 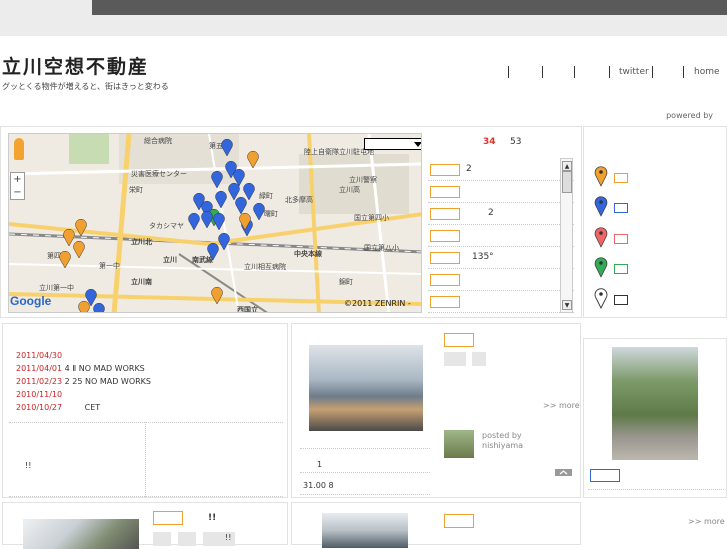 I want to click on map-label: 西国立, so click(x=247, y=309).